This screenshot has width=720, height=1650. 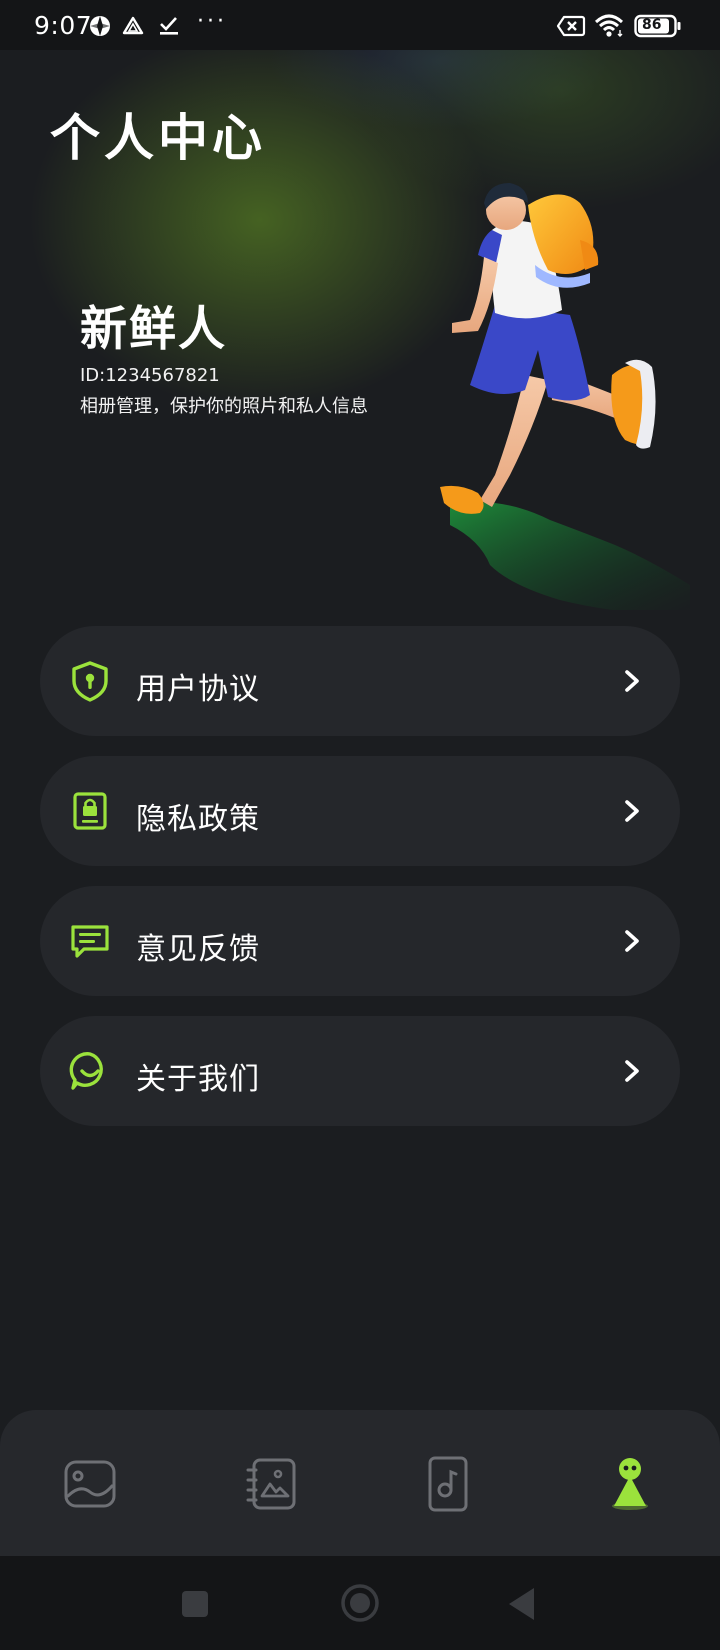 I want to click on music-icon, so click(x=448, y=1484).